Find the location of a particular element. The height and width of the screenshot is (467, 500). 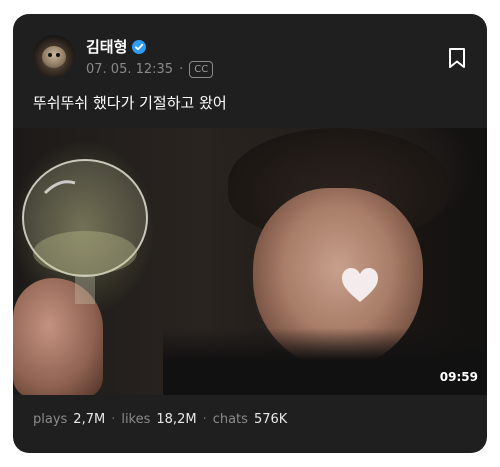

avatar-eye-right is located at coordinates (58, 55).